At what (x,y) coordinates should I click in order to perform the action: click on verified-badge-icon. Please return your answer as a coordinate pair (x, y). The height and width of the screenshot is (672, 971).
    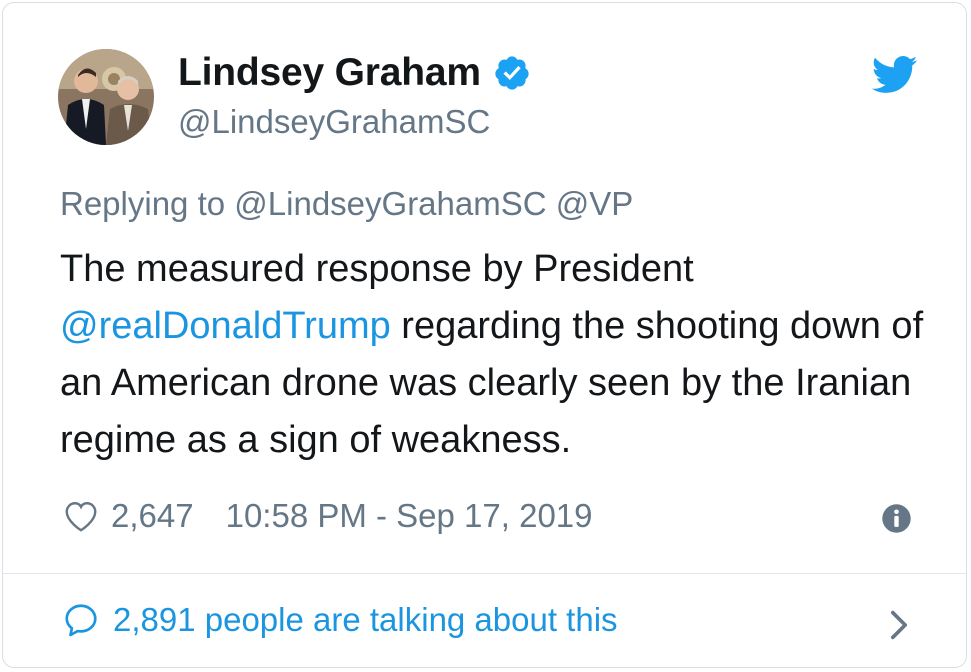
    Looking at the image, I should click on (512, 73).